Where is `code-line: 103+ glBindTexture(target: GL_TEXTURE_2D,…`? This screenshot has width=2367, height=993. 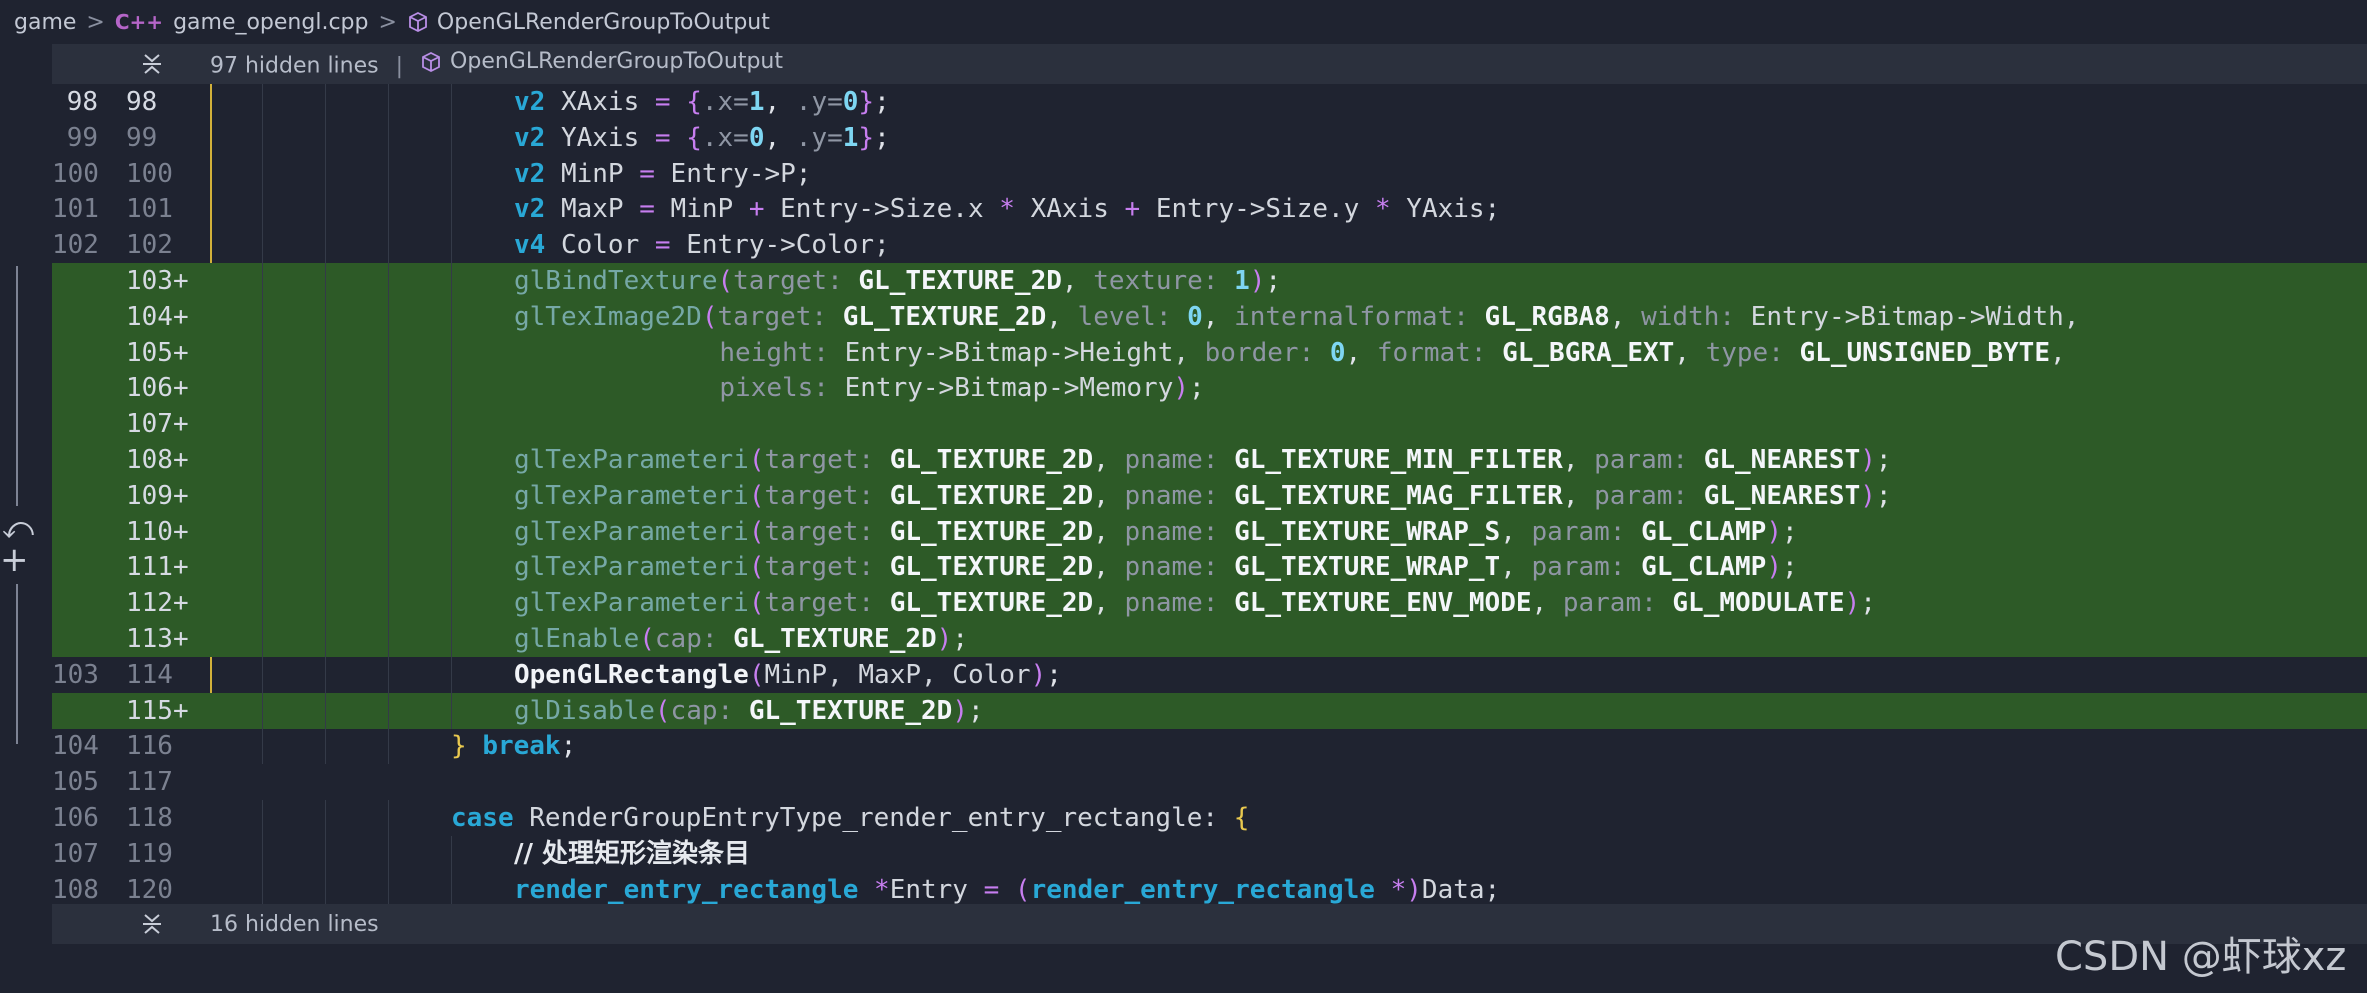
code-line: 103+ glBindTexture(target: GL_TEXTURE_2D,… is located at coordinates (1209, 281).